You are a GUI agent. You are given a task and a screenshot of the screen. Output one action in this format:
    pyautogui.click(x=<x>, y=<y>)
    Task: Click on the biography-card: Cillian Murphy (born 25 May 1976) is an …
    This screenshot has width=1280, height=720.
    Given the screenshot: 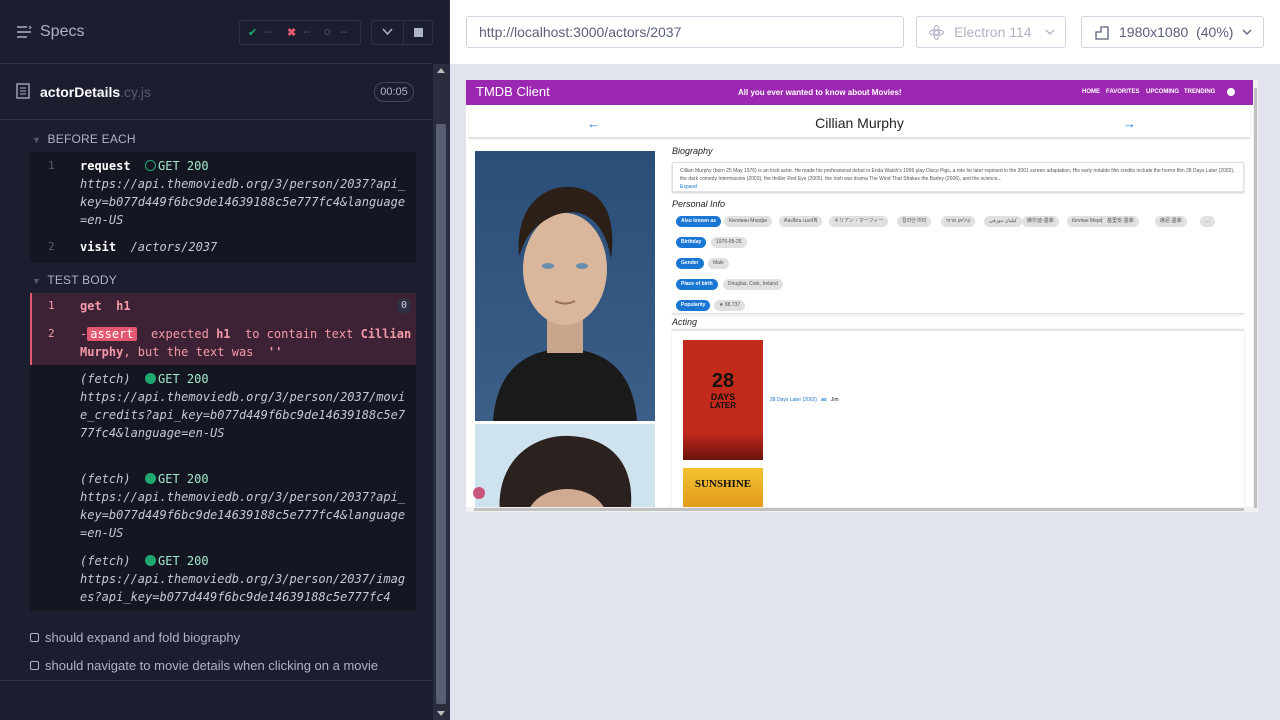 What is the action you would take?
    pyautogui.click(x=958, y=177)
    